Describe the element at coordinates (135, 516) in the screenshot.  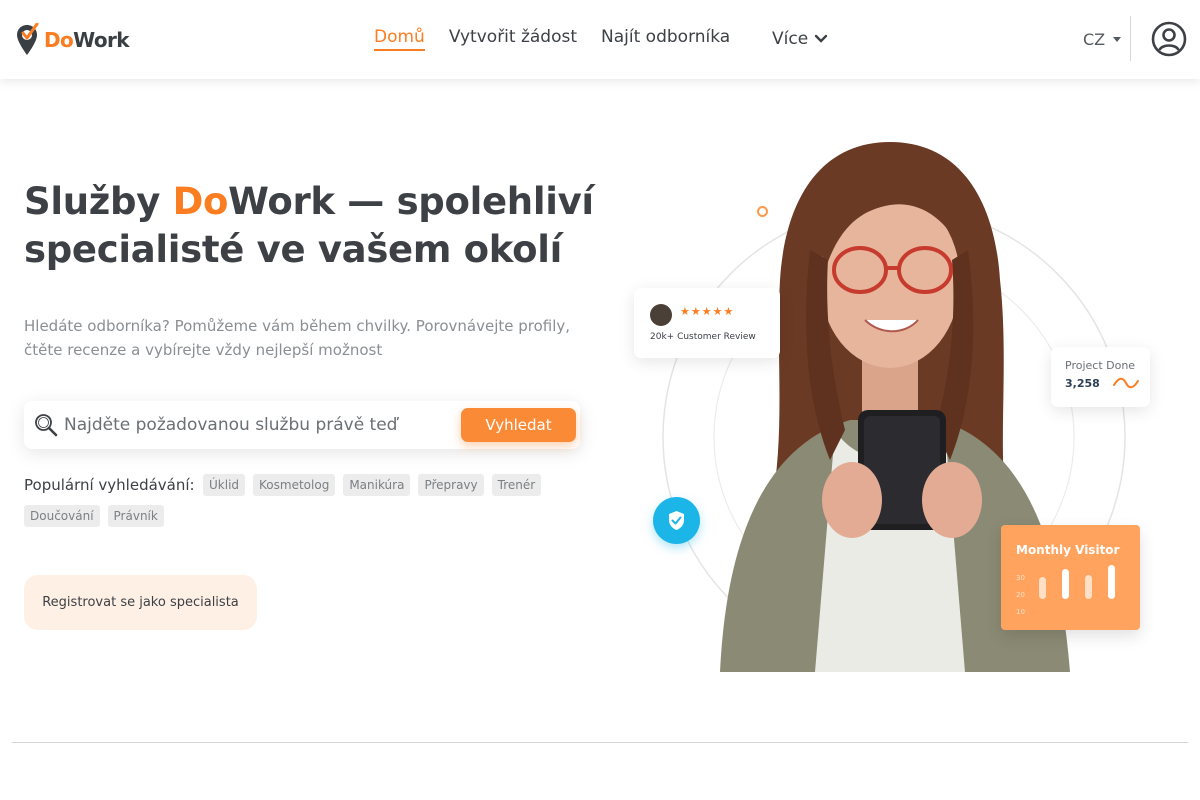
I see `popular-tag: Právník` at that location.